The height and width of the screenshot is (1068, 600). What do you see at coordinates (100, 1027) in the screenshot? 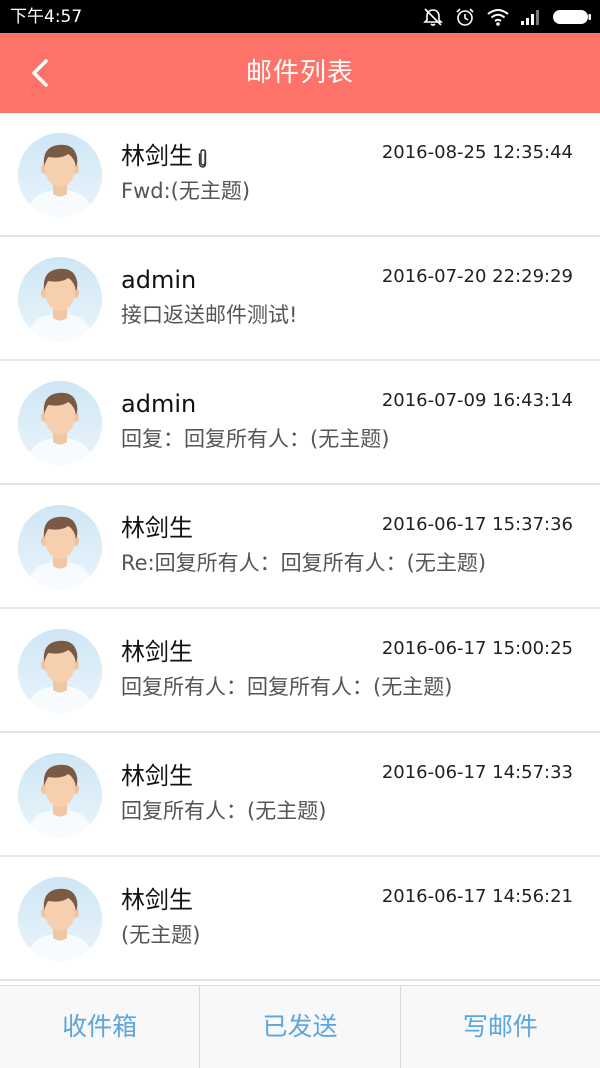
I see `tab-inbox: 收件箱` at bounding box center [100, 1027].